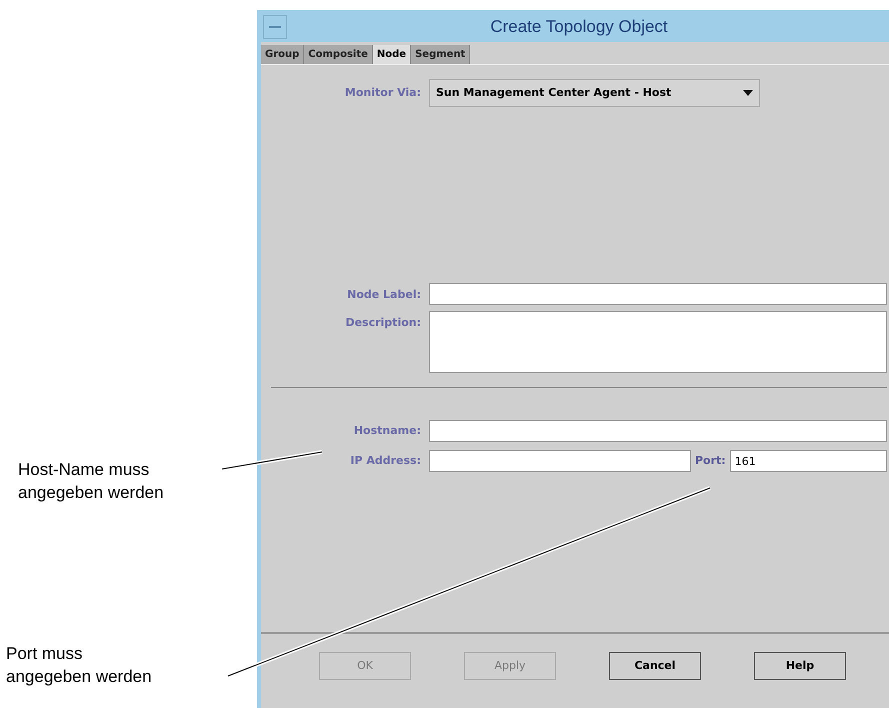 This screenshot has width=889, height=708. I want to click on dialog-button: Cancel, so click(655, 666).